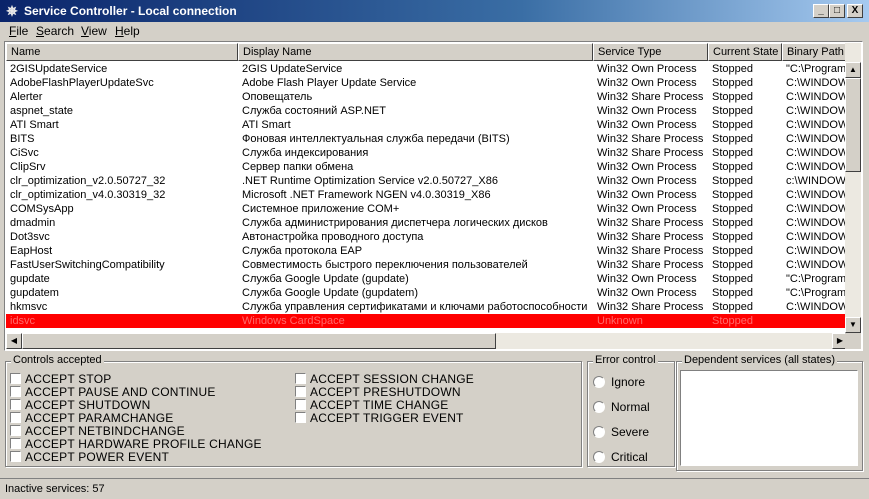 This screenshot has height=499, width=869. Describe the element at coordinates (372, 404) in the screenshot. I see `checkbox-accept-time-change: ACCEPT TIME CHANGE` at that location.